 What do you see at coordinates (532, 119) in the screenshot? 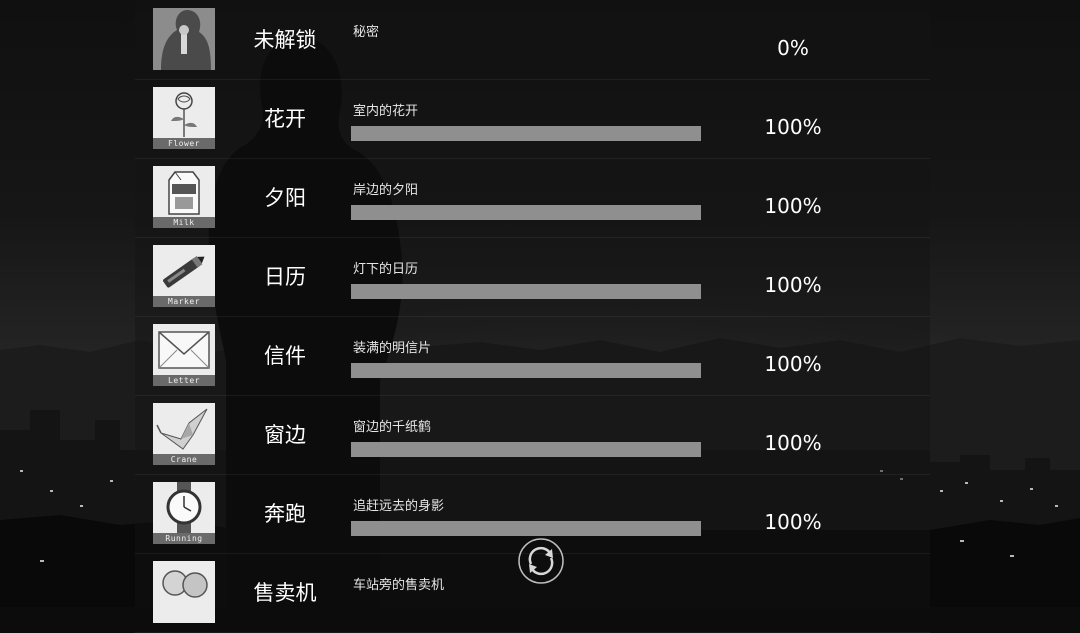
I see `achievement-row: Flower 花开 室内的花开 100%` at bounding box center [532, 119].